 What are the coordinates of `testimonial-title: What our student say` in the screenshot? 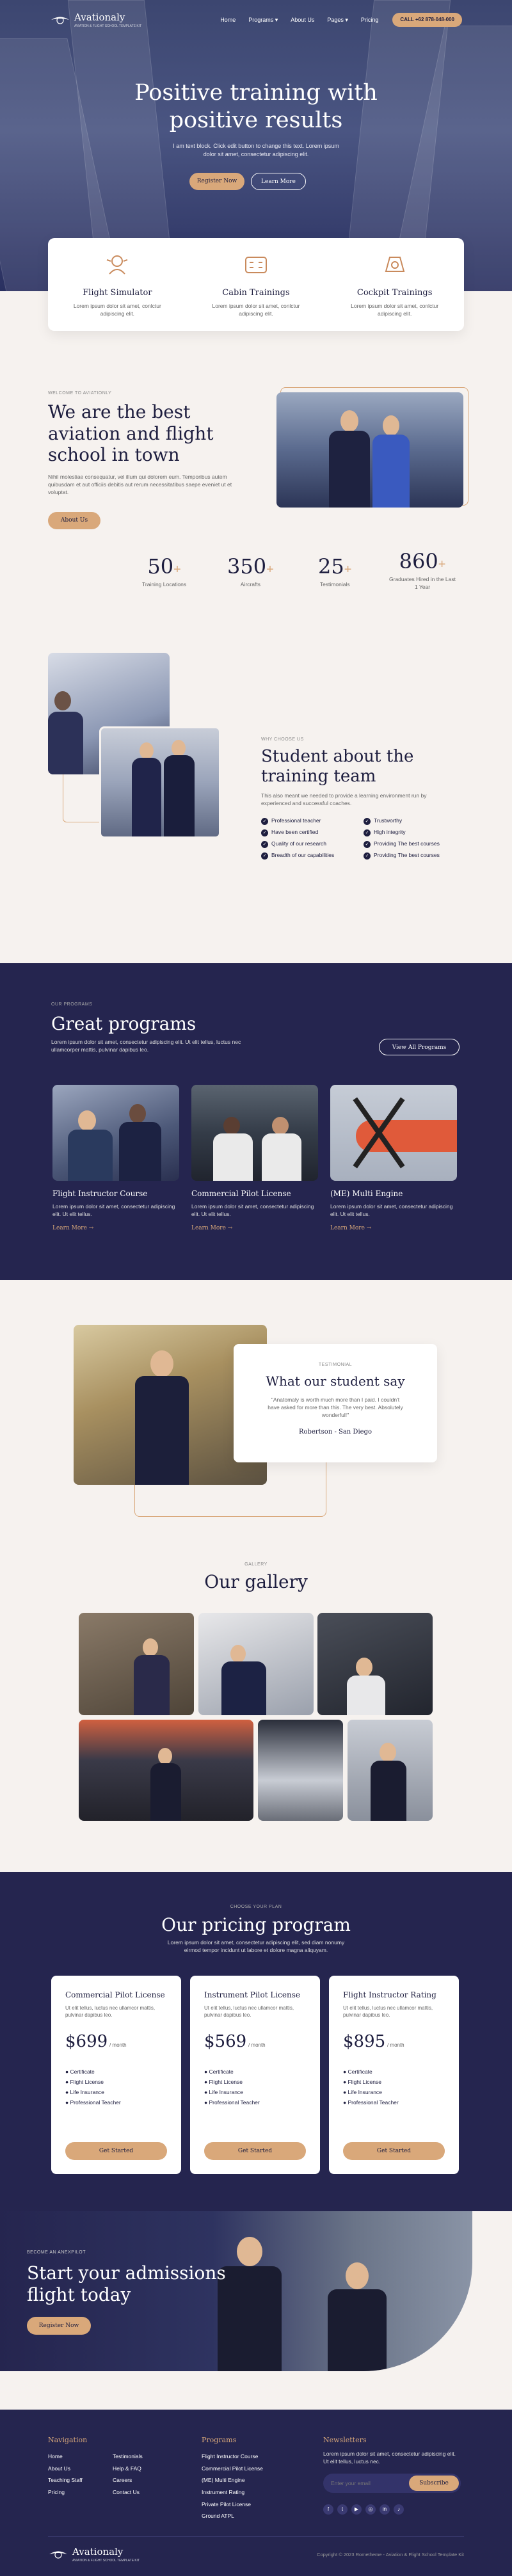 It's located at (335, 1381).